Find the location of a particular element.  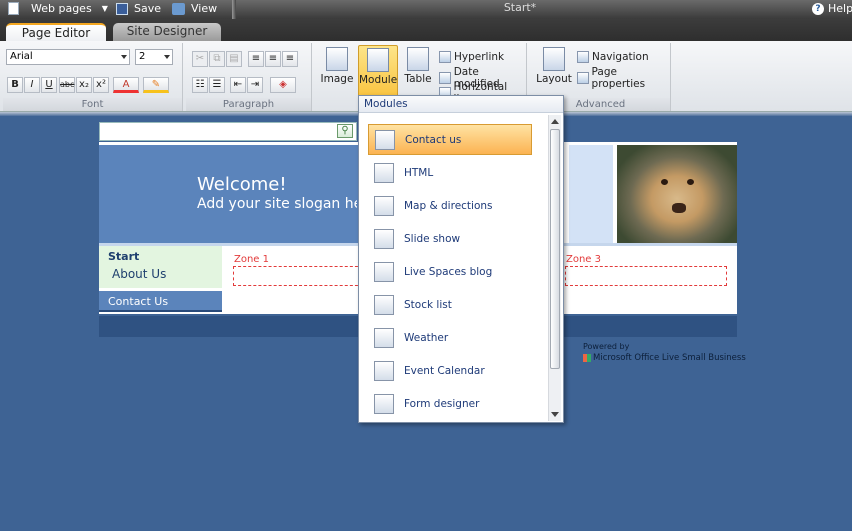

align-left-icon: ≡ is located at coordinates (256, 59).